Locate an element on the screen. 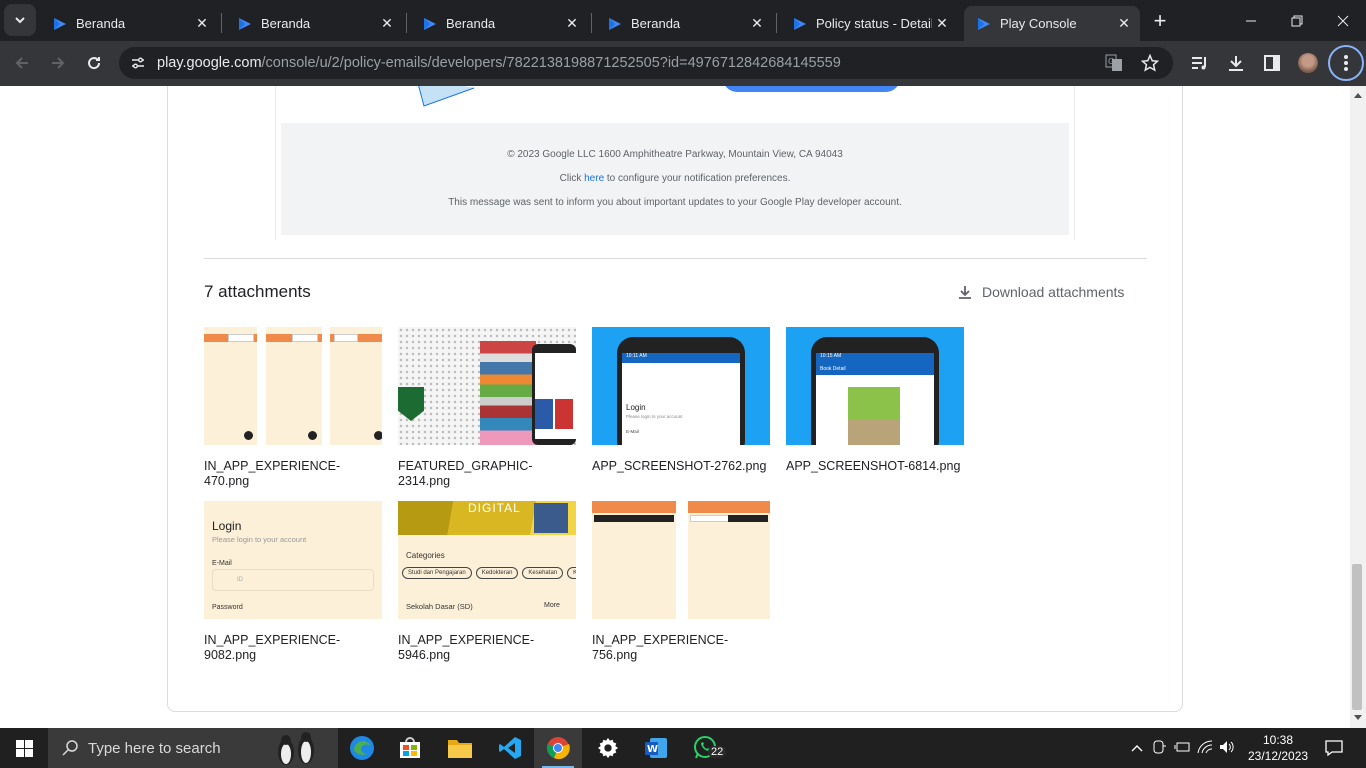  taskbar-chrome is located at coordinates (558, 748).